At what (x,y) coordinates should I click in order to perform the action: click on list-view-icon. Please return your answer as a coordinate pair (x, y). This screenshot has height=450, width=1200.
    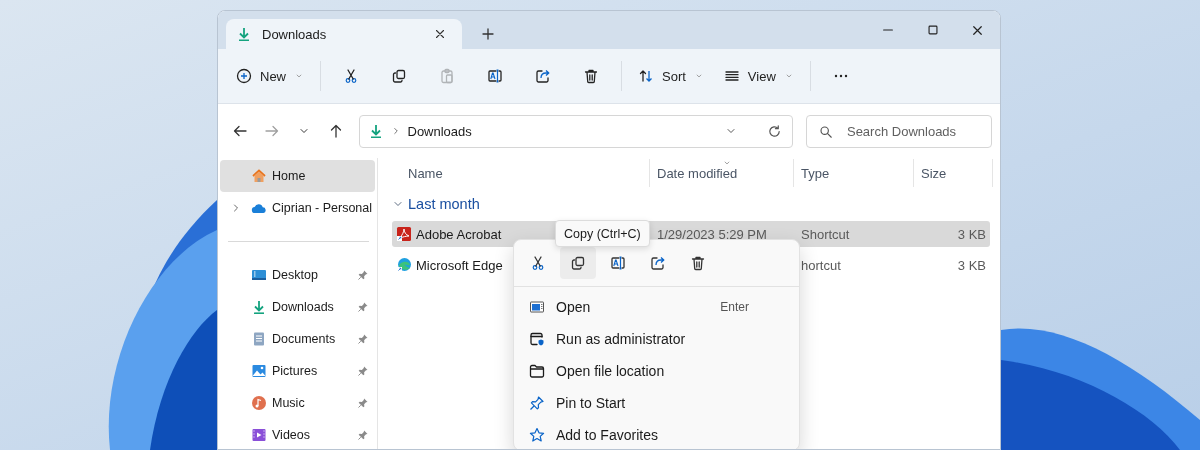
    Looking at the image, I should click on (731, 76).